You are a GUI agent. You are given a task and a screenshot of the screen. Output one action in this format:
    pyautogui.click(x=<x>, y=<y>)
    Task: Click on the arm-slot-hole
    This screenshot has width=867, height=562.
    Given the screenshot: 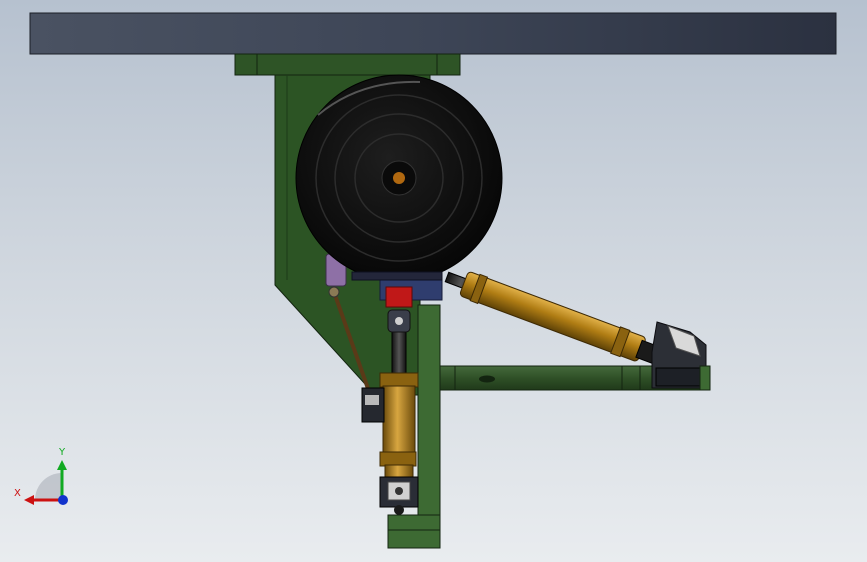 What is the action you would take?
    pyautogui.click(x=487, y=379)
    